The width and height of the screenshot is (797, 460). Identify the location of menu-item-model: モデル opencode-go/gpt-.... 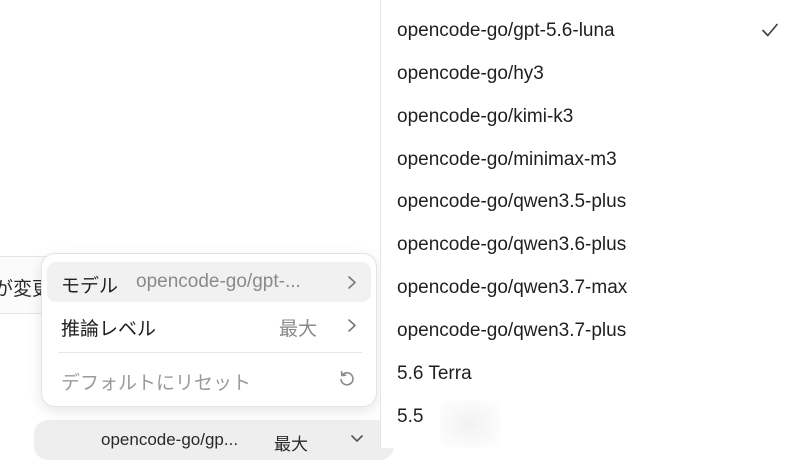
(209, 282).